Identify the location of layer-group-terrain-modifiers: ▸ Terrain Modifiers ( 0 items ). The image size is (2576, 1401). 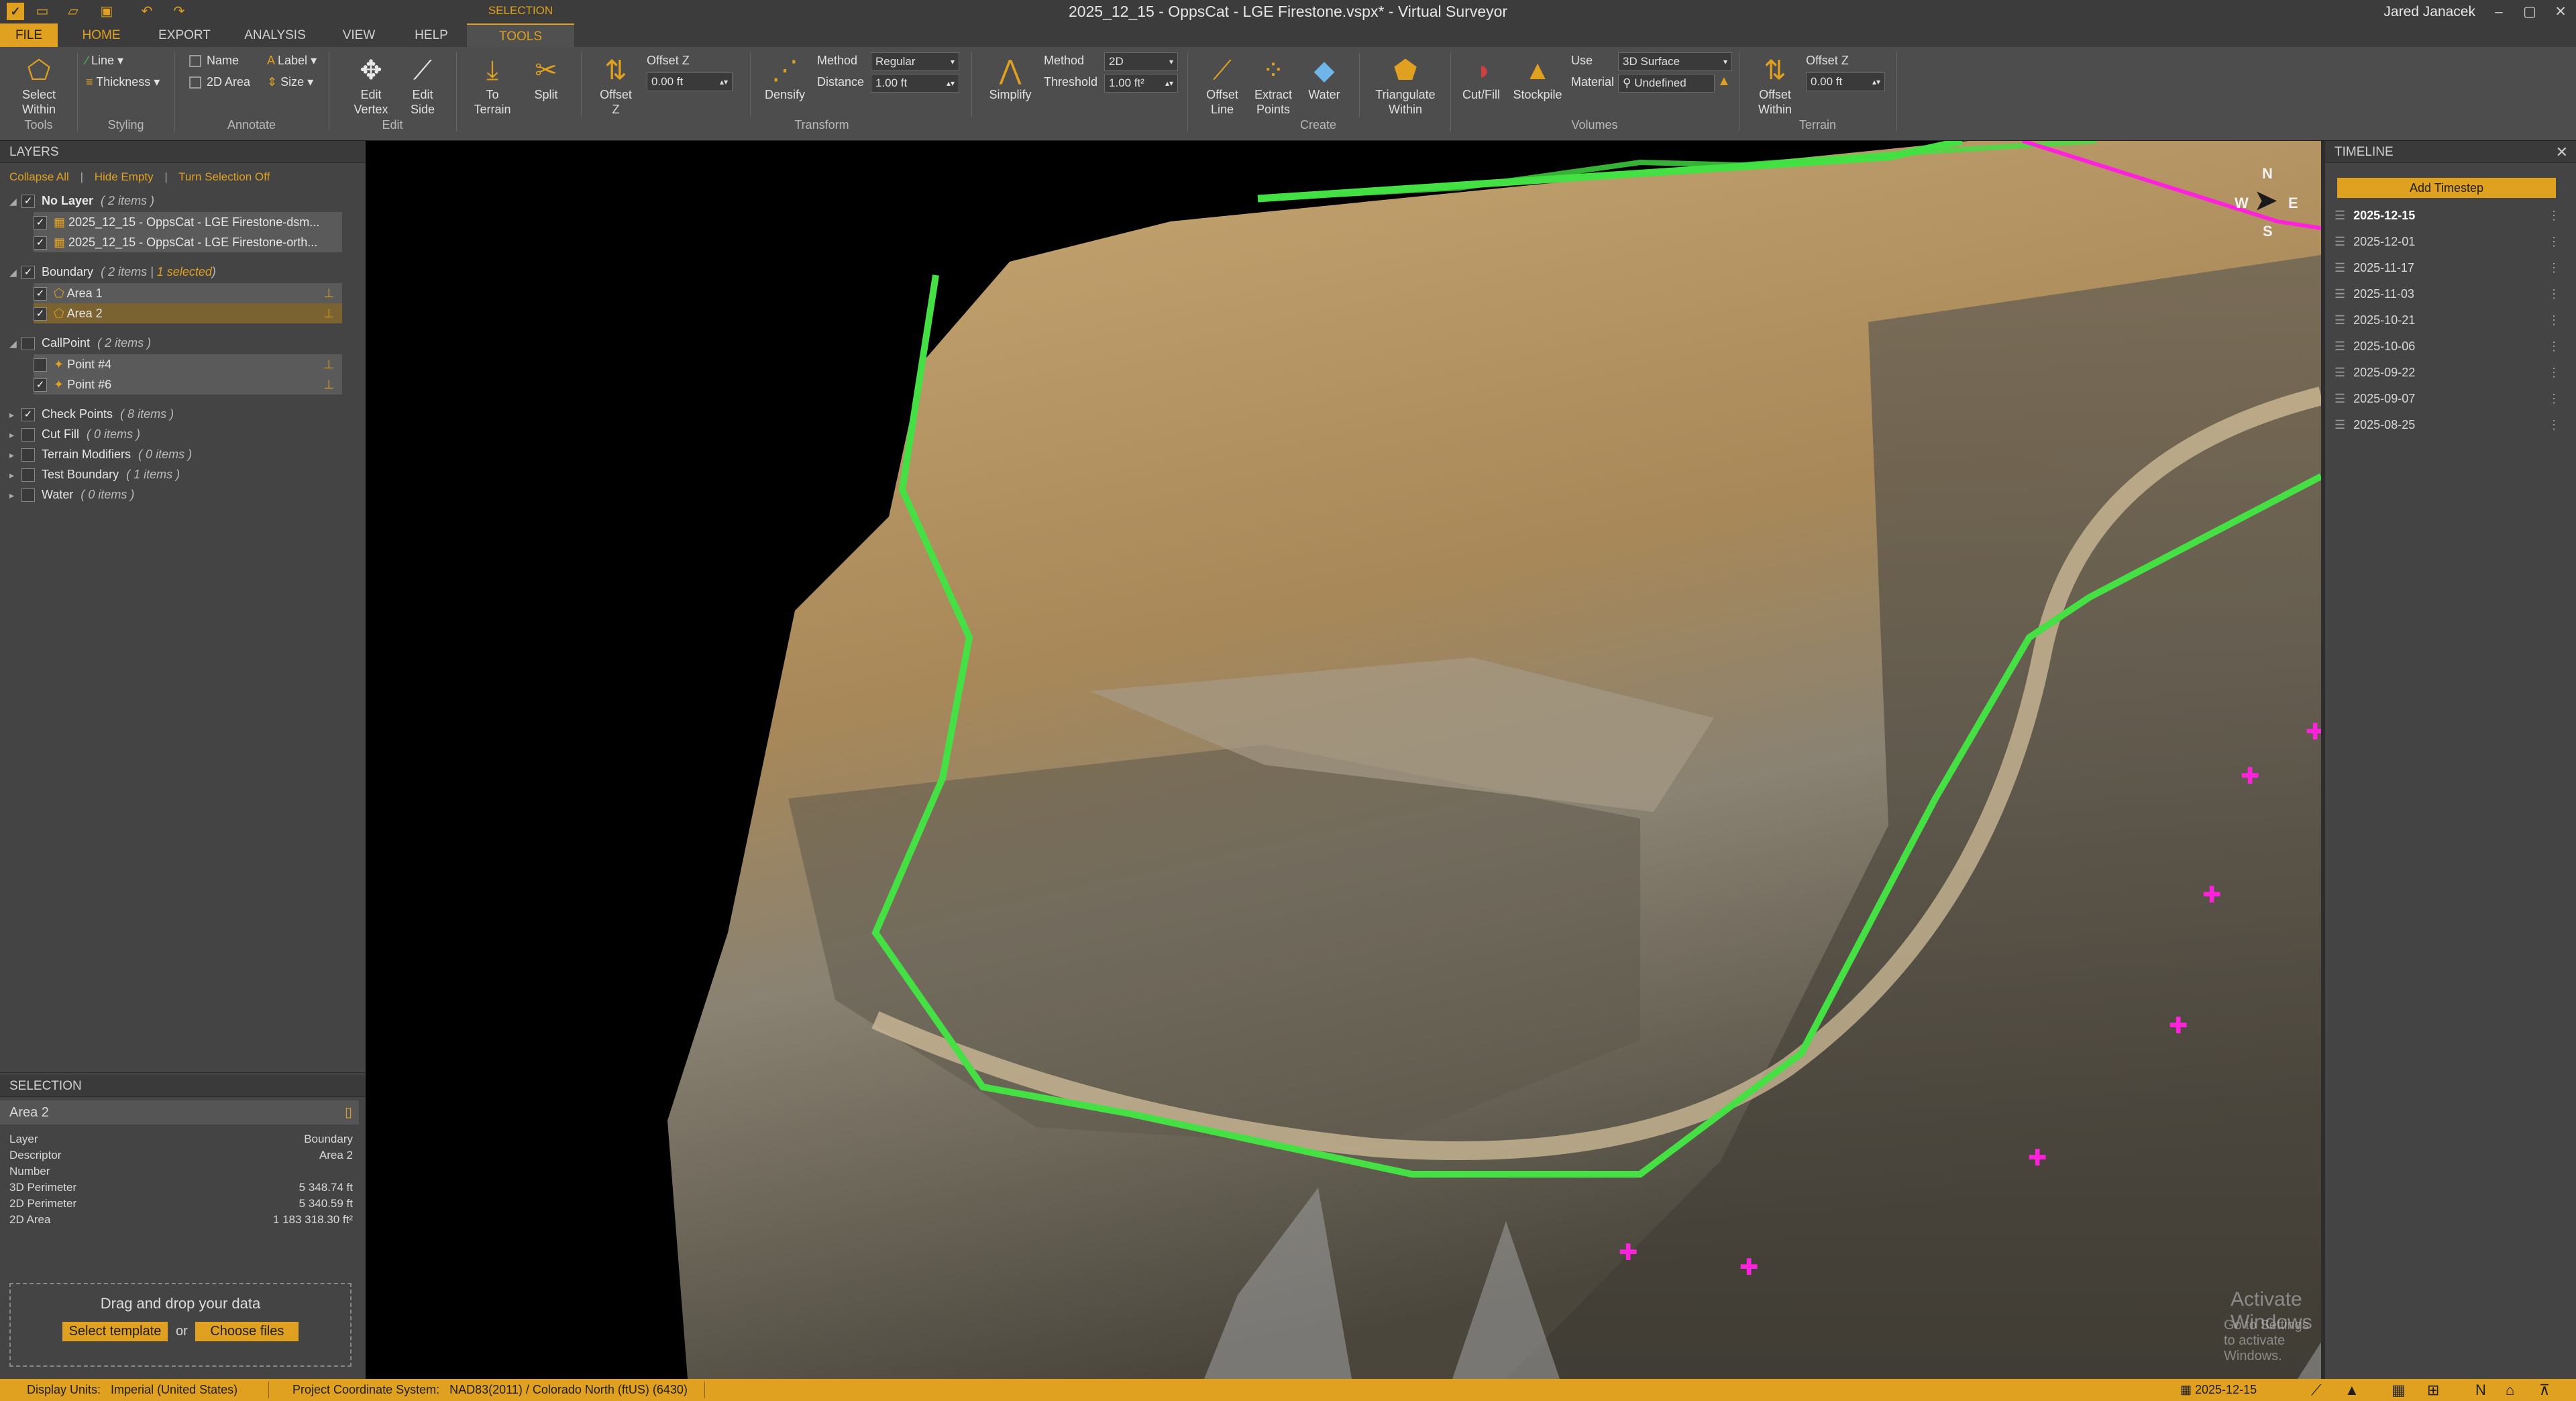
(100, 454).